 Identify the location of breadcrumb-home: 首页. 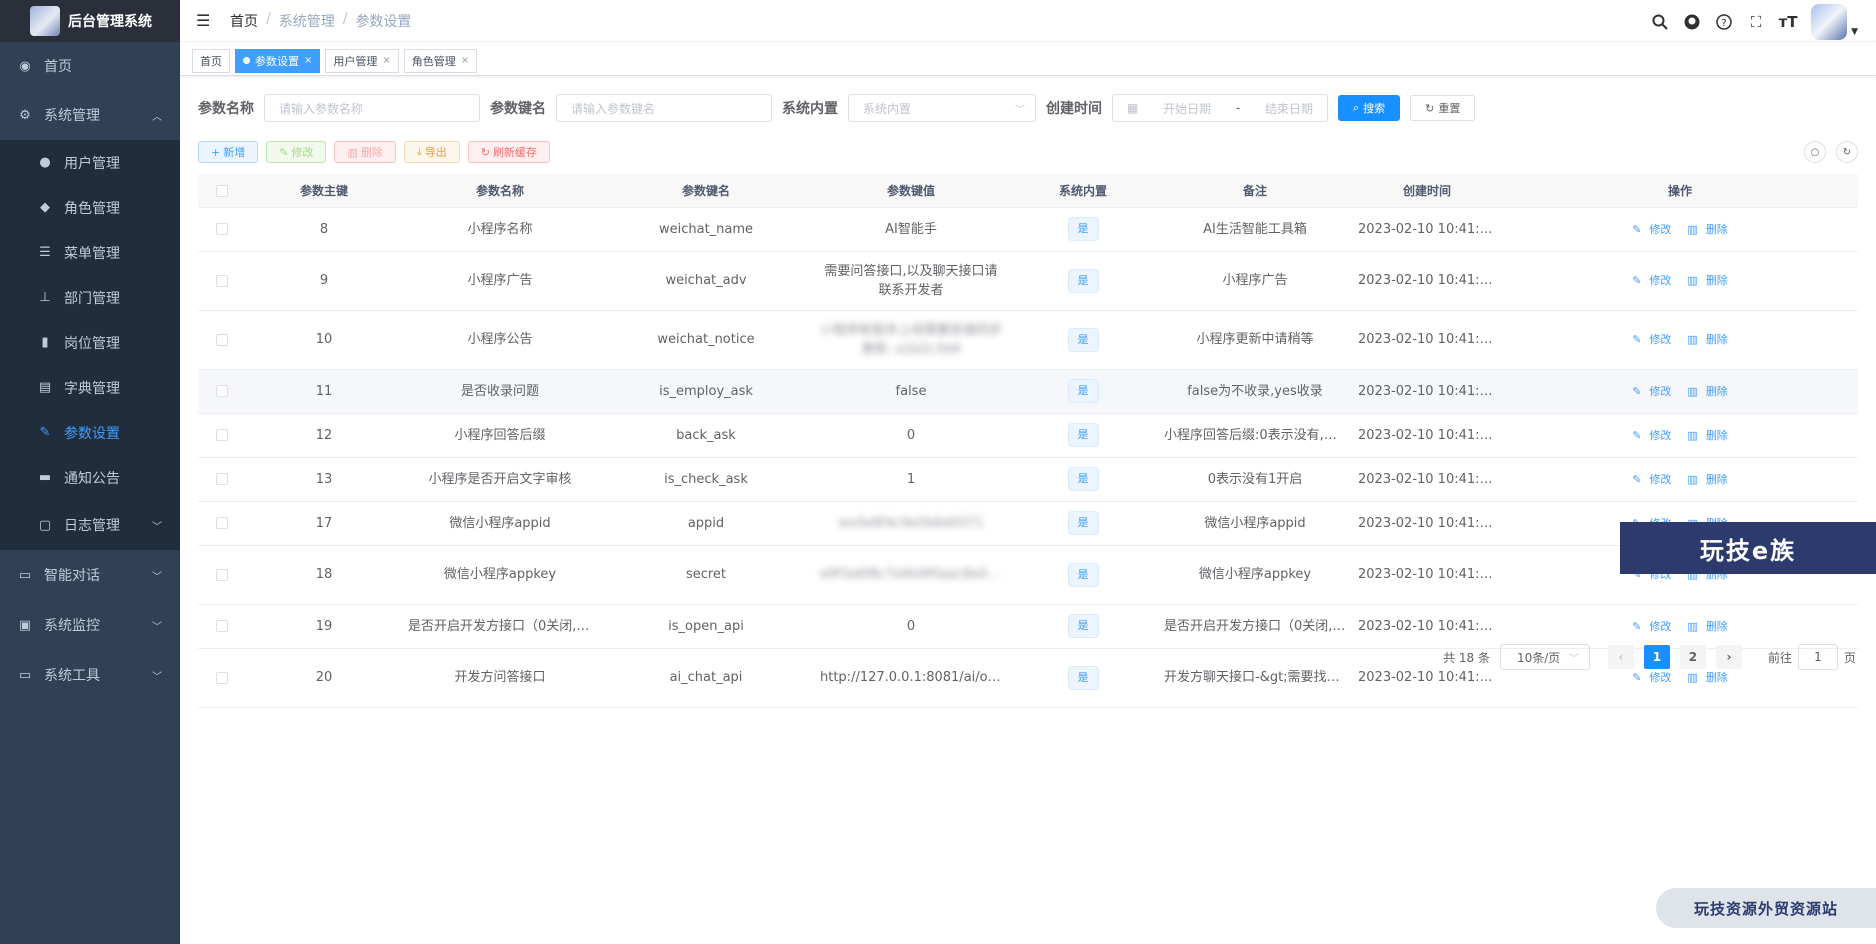
(244, 21).